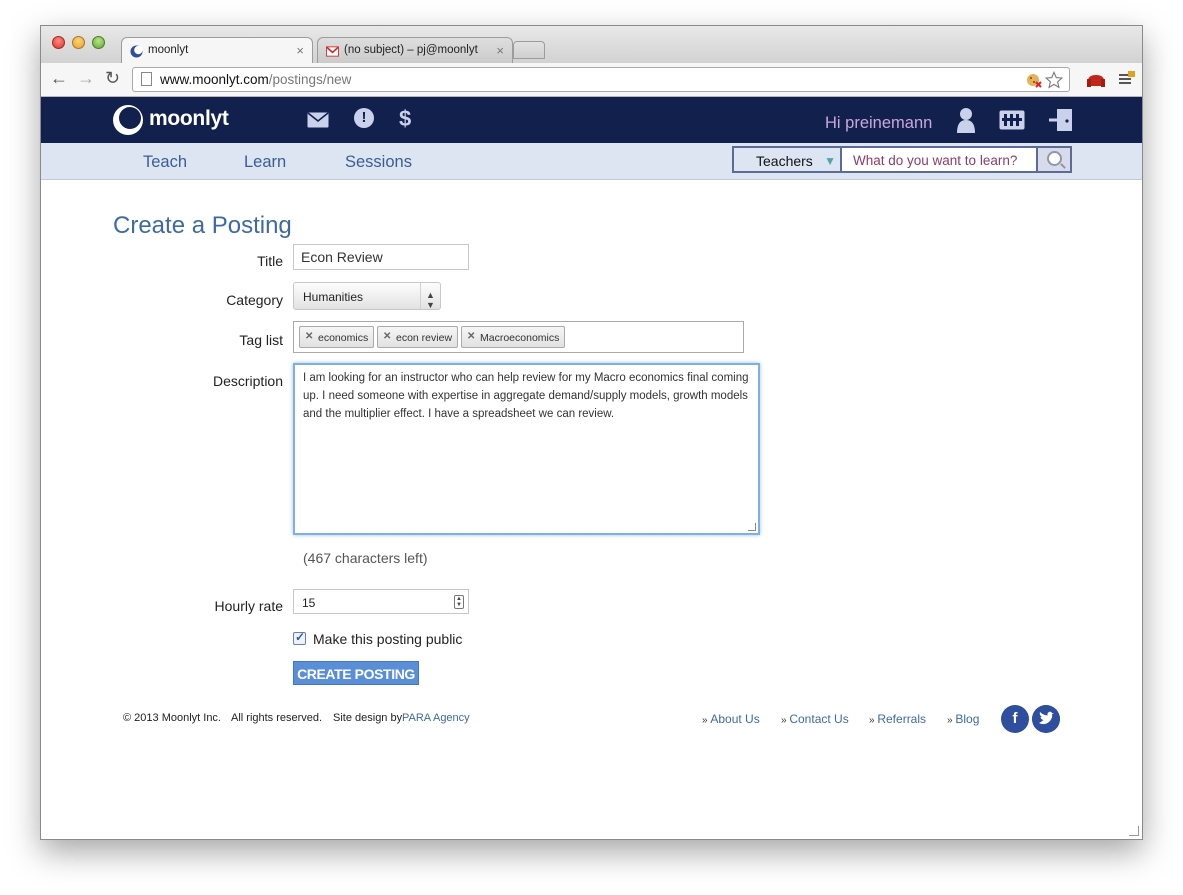 This screenshot has width=1183, height=895. I want to click on tags-label: Tag list, so click(261, 340).